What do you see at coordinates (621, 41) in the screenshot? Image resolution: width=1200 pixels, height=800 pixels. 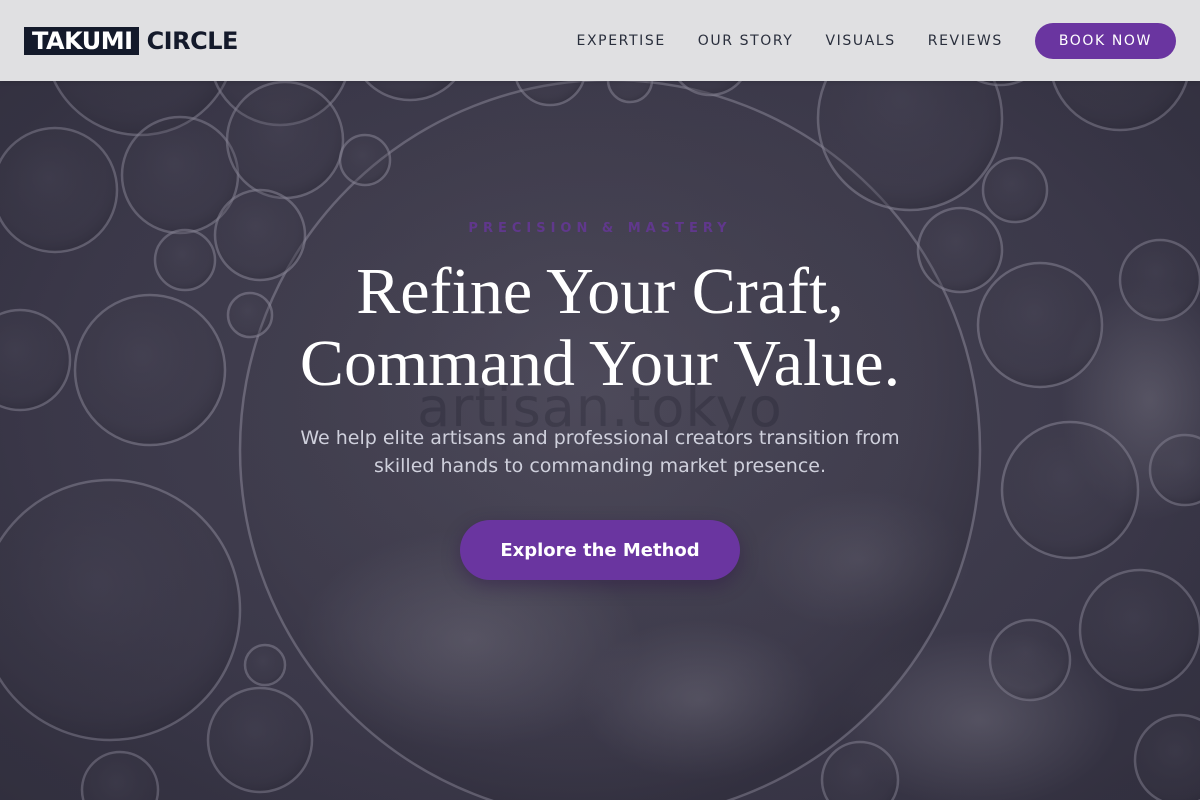 I see `nav-expertise: EXPERTISE` at bounding box center [621, 41].